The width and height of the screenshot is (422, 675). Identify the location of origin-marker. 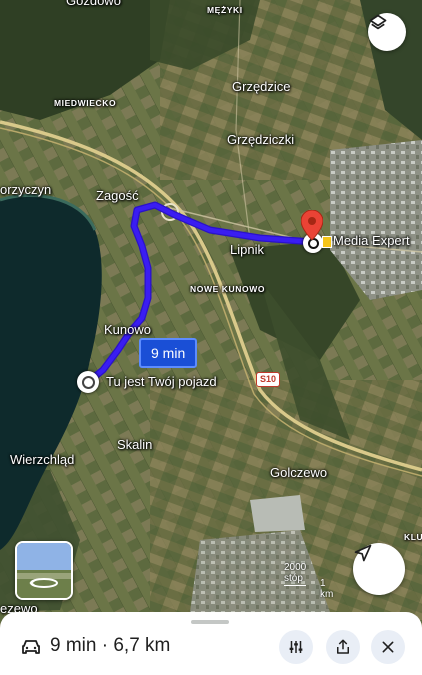
(88, 382).